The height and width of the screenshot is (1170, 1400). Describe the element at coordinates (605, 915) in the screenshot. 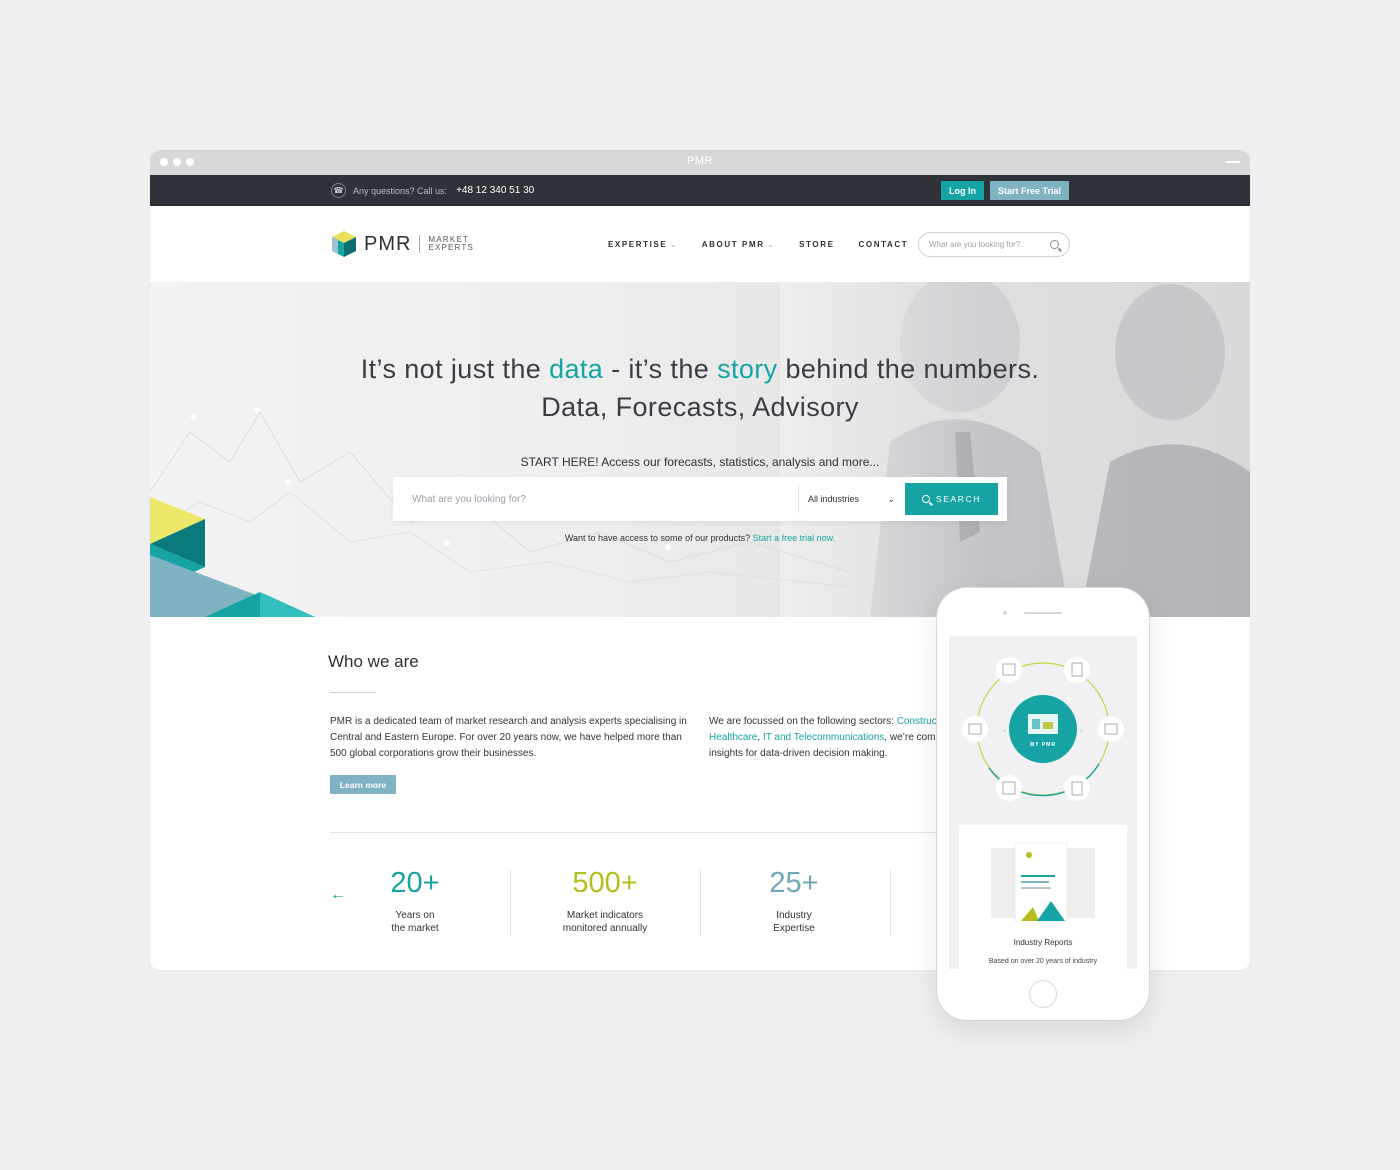

I see `stat-label-line: Market indicators` at that location.